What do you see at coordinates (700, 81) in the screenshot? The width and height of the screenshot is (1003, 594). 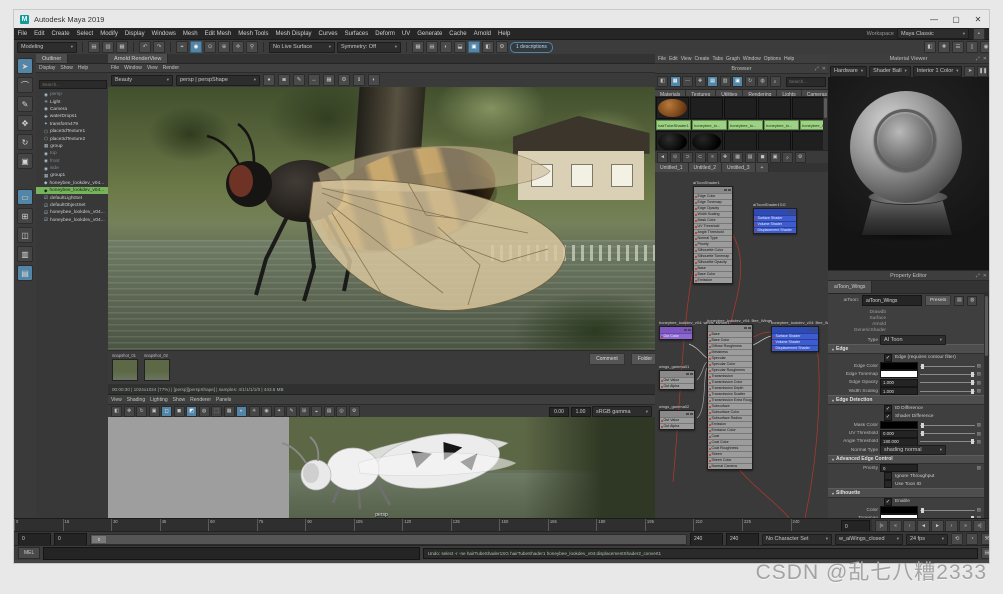 I see `browser-toolbar-icon: ✚` at bounding box center [700, 81].